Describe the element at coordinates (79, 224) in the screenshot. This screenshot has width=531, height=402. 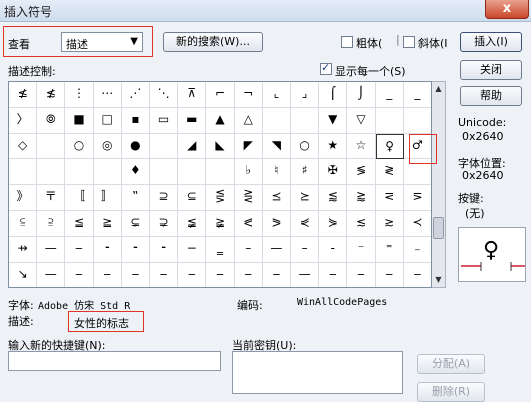
I see `symbol-cell: ≦` at that location.